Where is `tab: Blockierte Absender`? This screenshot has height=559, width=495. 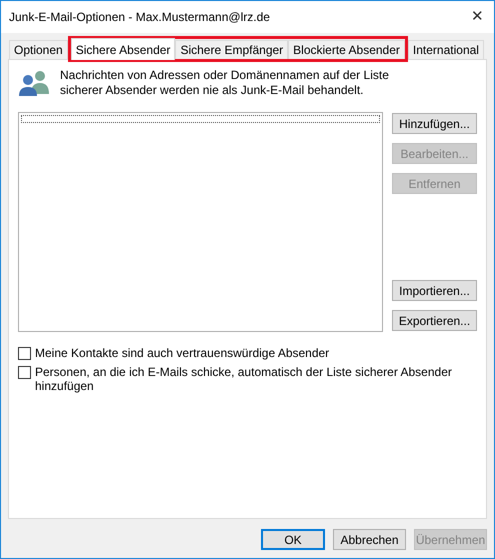 tab: Blockierte Absender is located at coordinates (346, 49).